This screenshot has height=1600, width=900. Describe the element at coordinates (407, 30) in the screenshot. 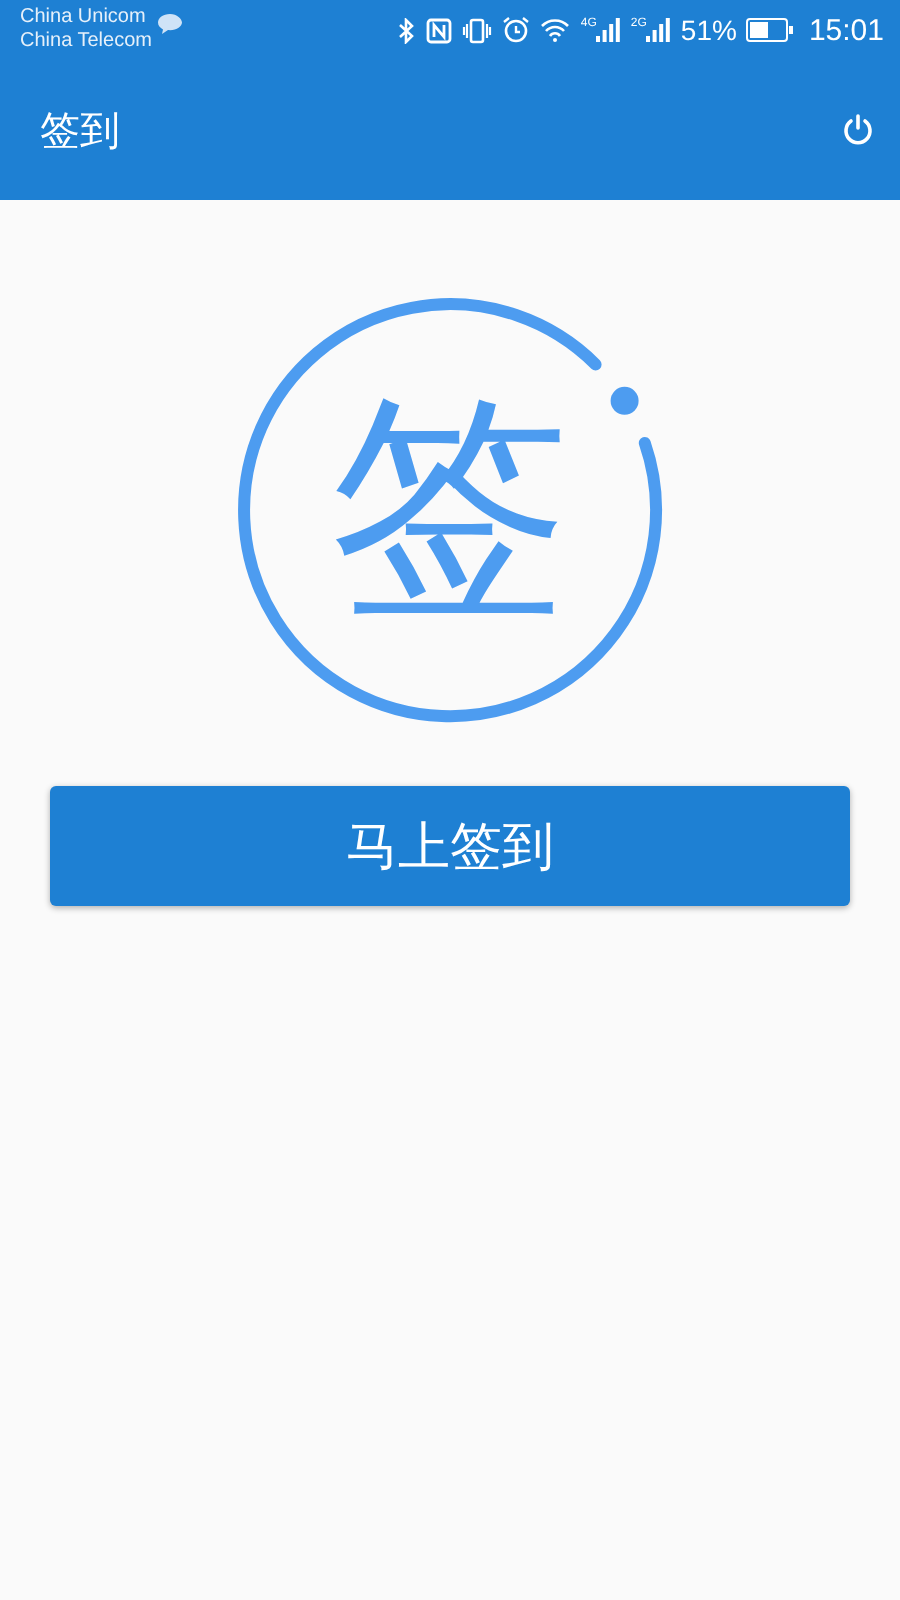

I see `bluetooth-icon` at that location.